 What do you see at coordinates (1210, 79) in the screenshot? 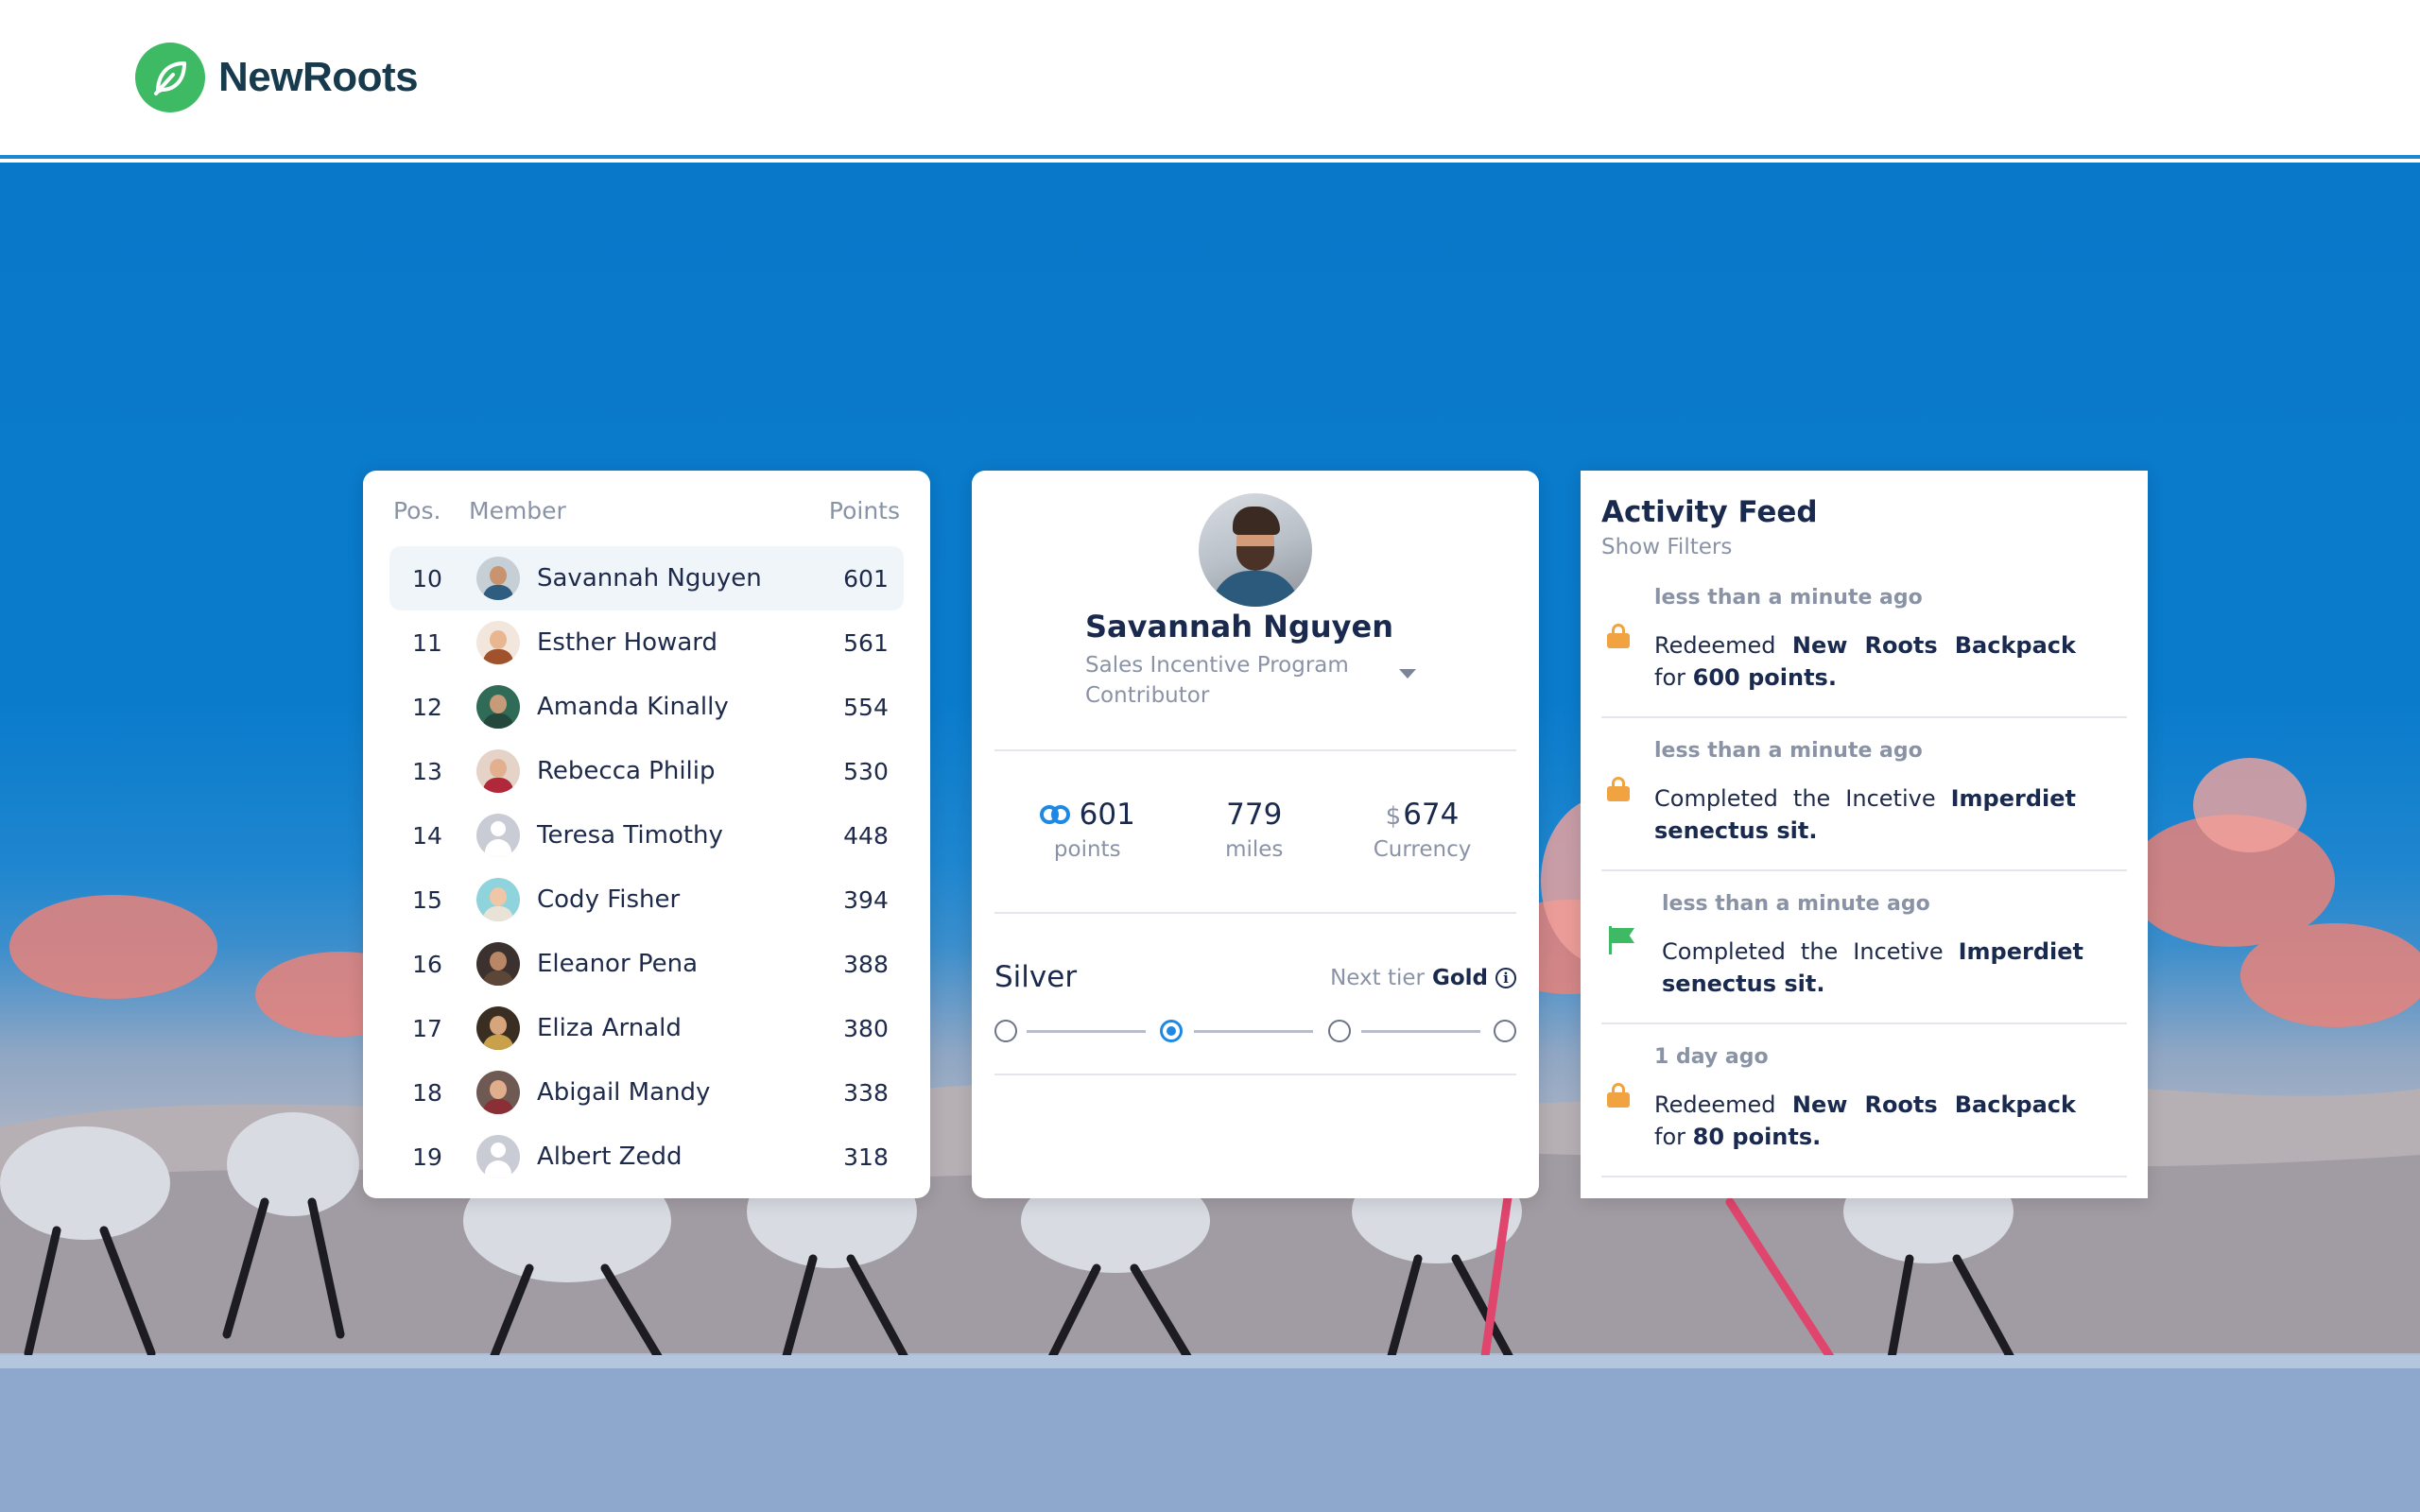
I see `top-bar: NewRoots` at bounding box center [1210, 79].